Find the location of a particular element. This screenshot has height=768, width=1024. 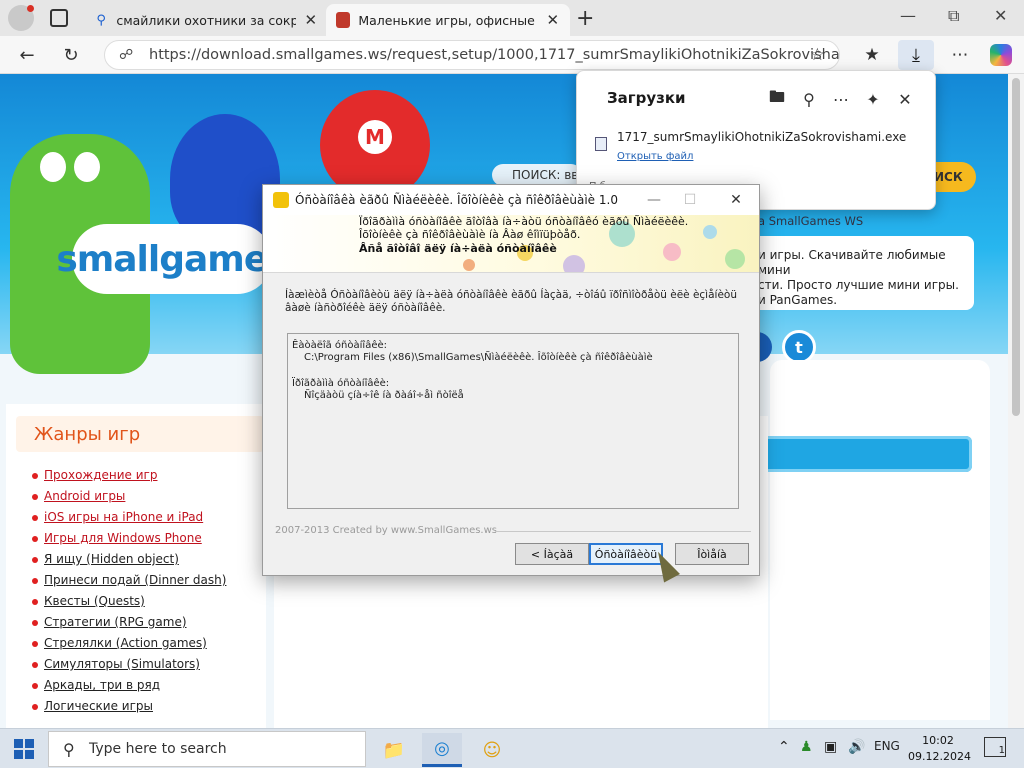

back-icon: ← is located at coordinates (27, 55).